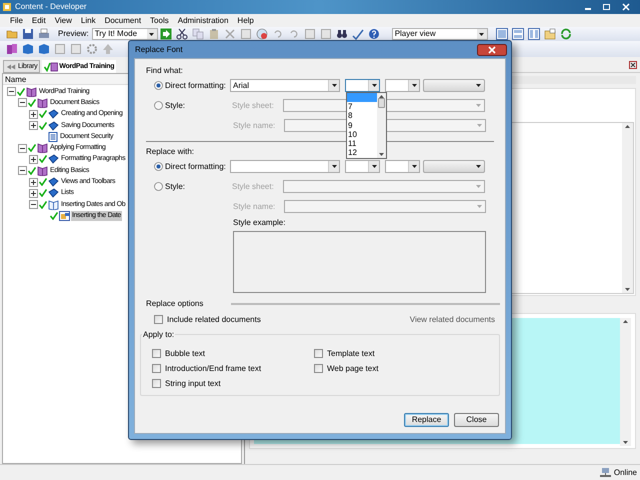 This screenshot has height=480, width=640. What do you see at coordinates (170, 152) in the screenshot?
I see `section-heading: Replace with:` at bounding box center [170, 152].